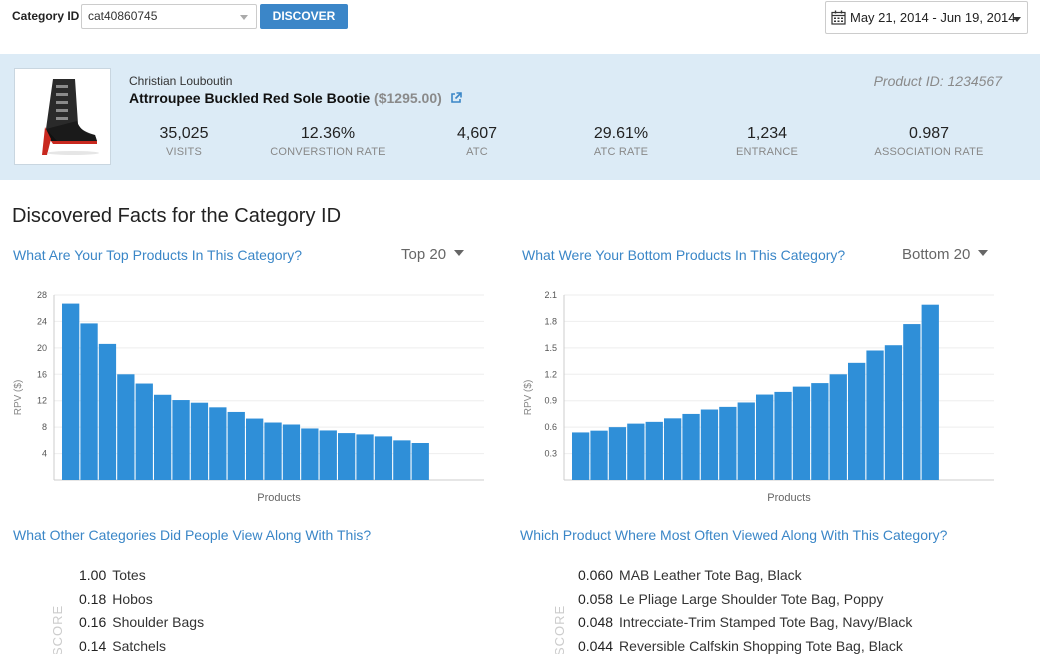 Image resolution: width=1040 pixels, height=654 pixels. What do you see at coordinates (46, 16) in the screenshot?
I see `category-id-label: Category ID` at bounding box center [46, 16].